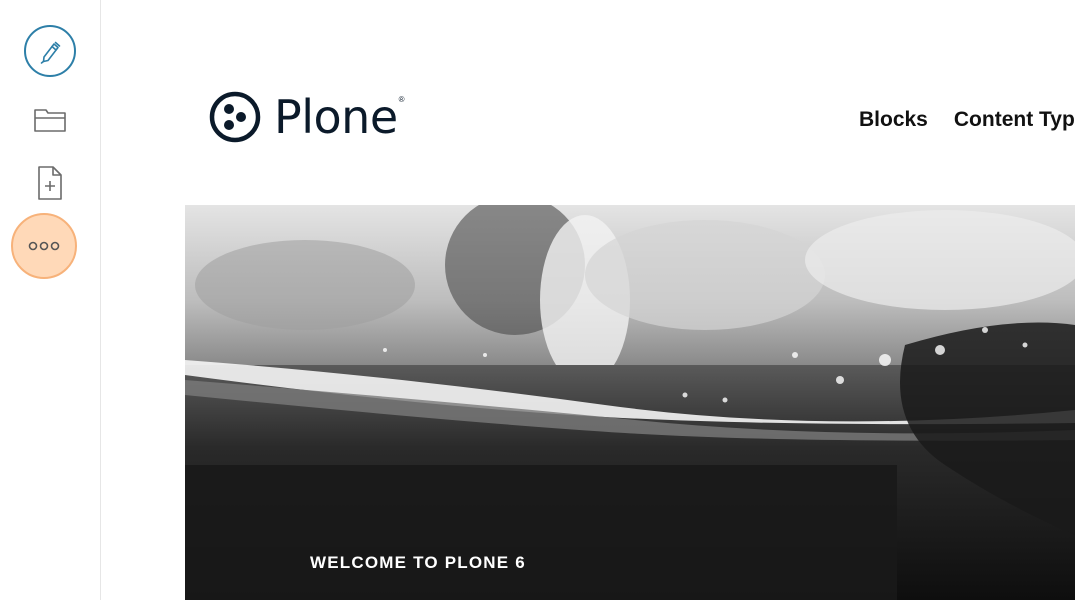 This screenshot has height=600, width=1075. I want to click on pencil-icon, so click(50, 52).